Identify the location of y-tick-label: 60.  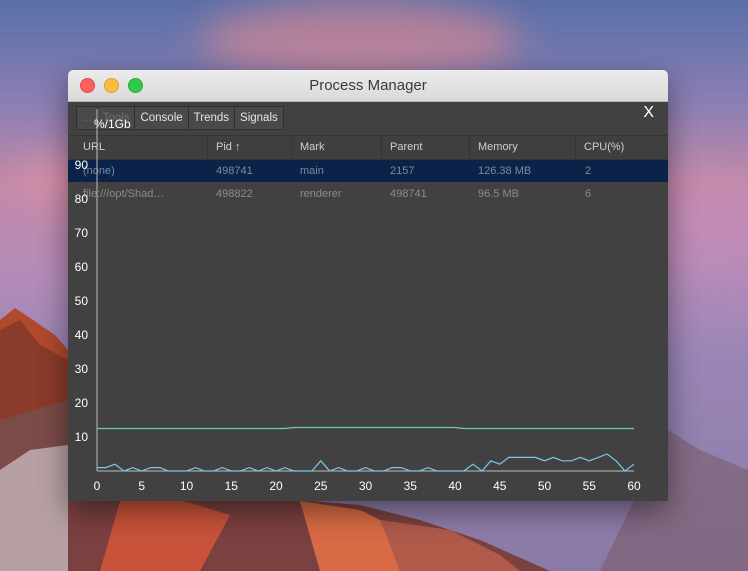
(82, 267).